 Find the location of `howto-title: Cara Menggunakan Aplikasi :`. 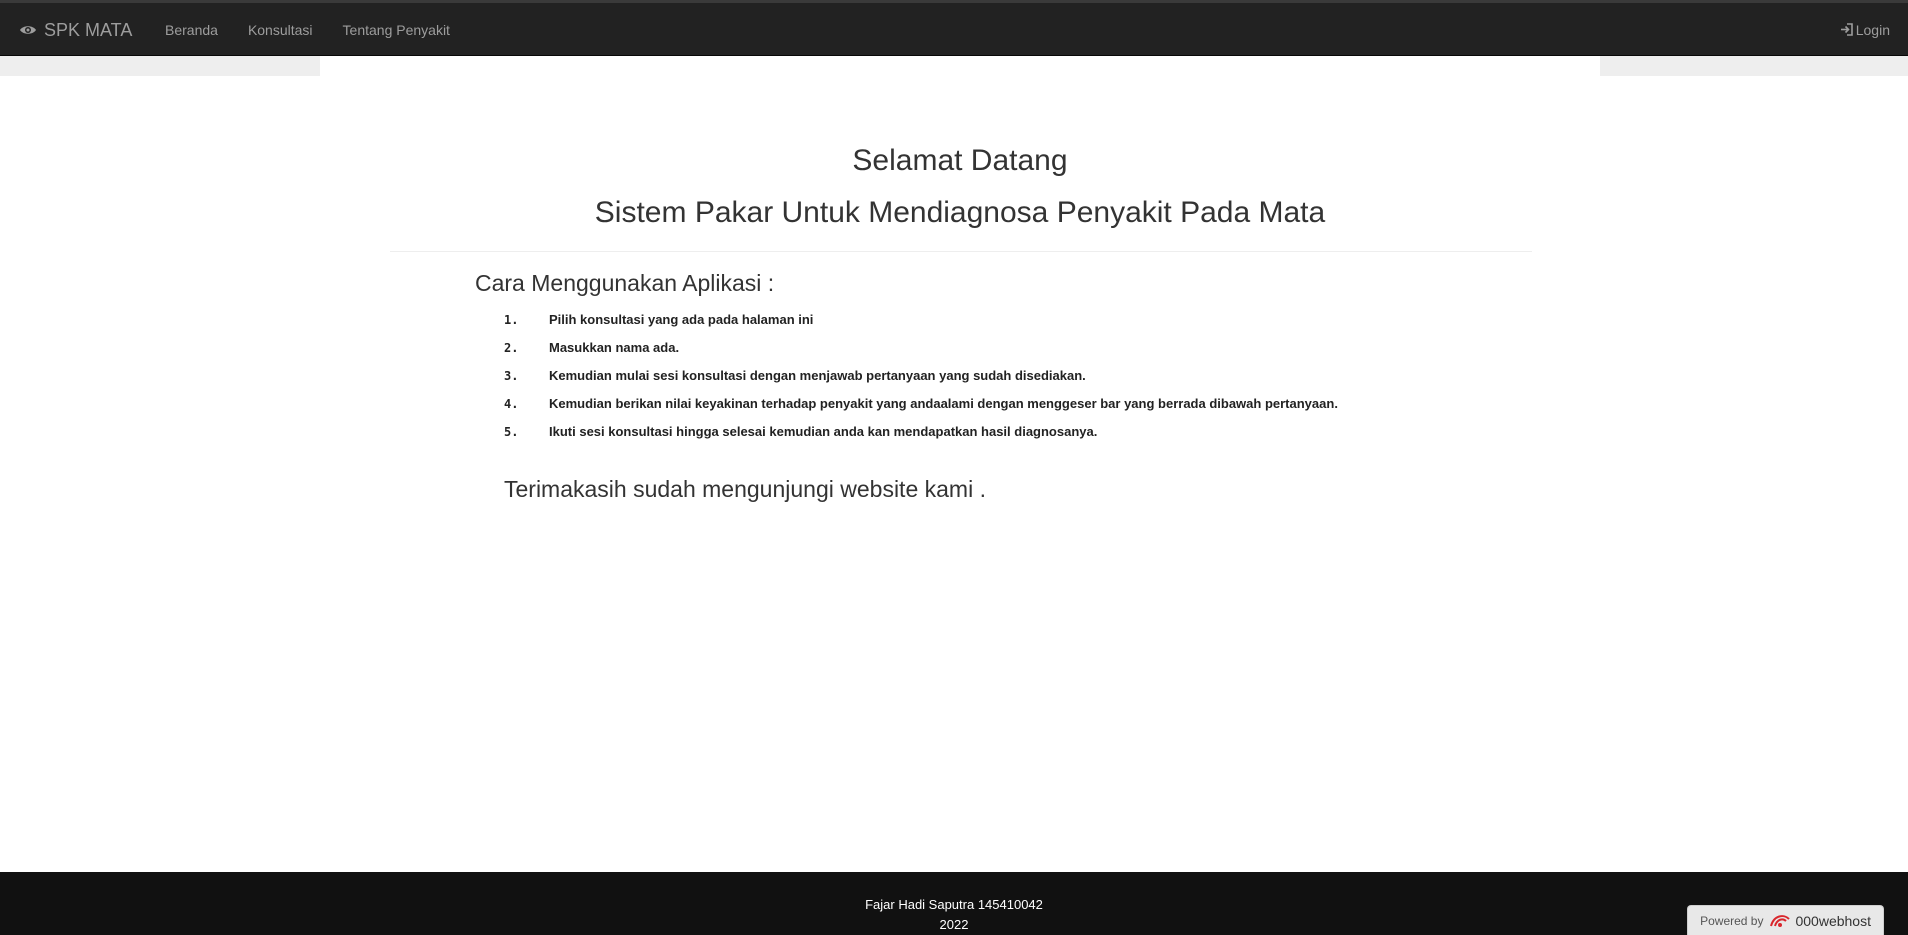

howto-title: Cara Menggunakan Aplikasi : is located at coordinates (625, 283).